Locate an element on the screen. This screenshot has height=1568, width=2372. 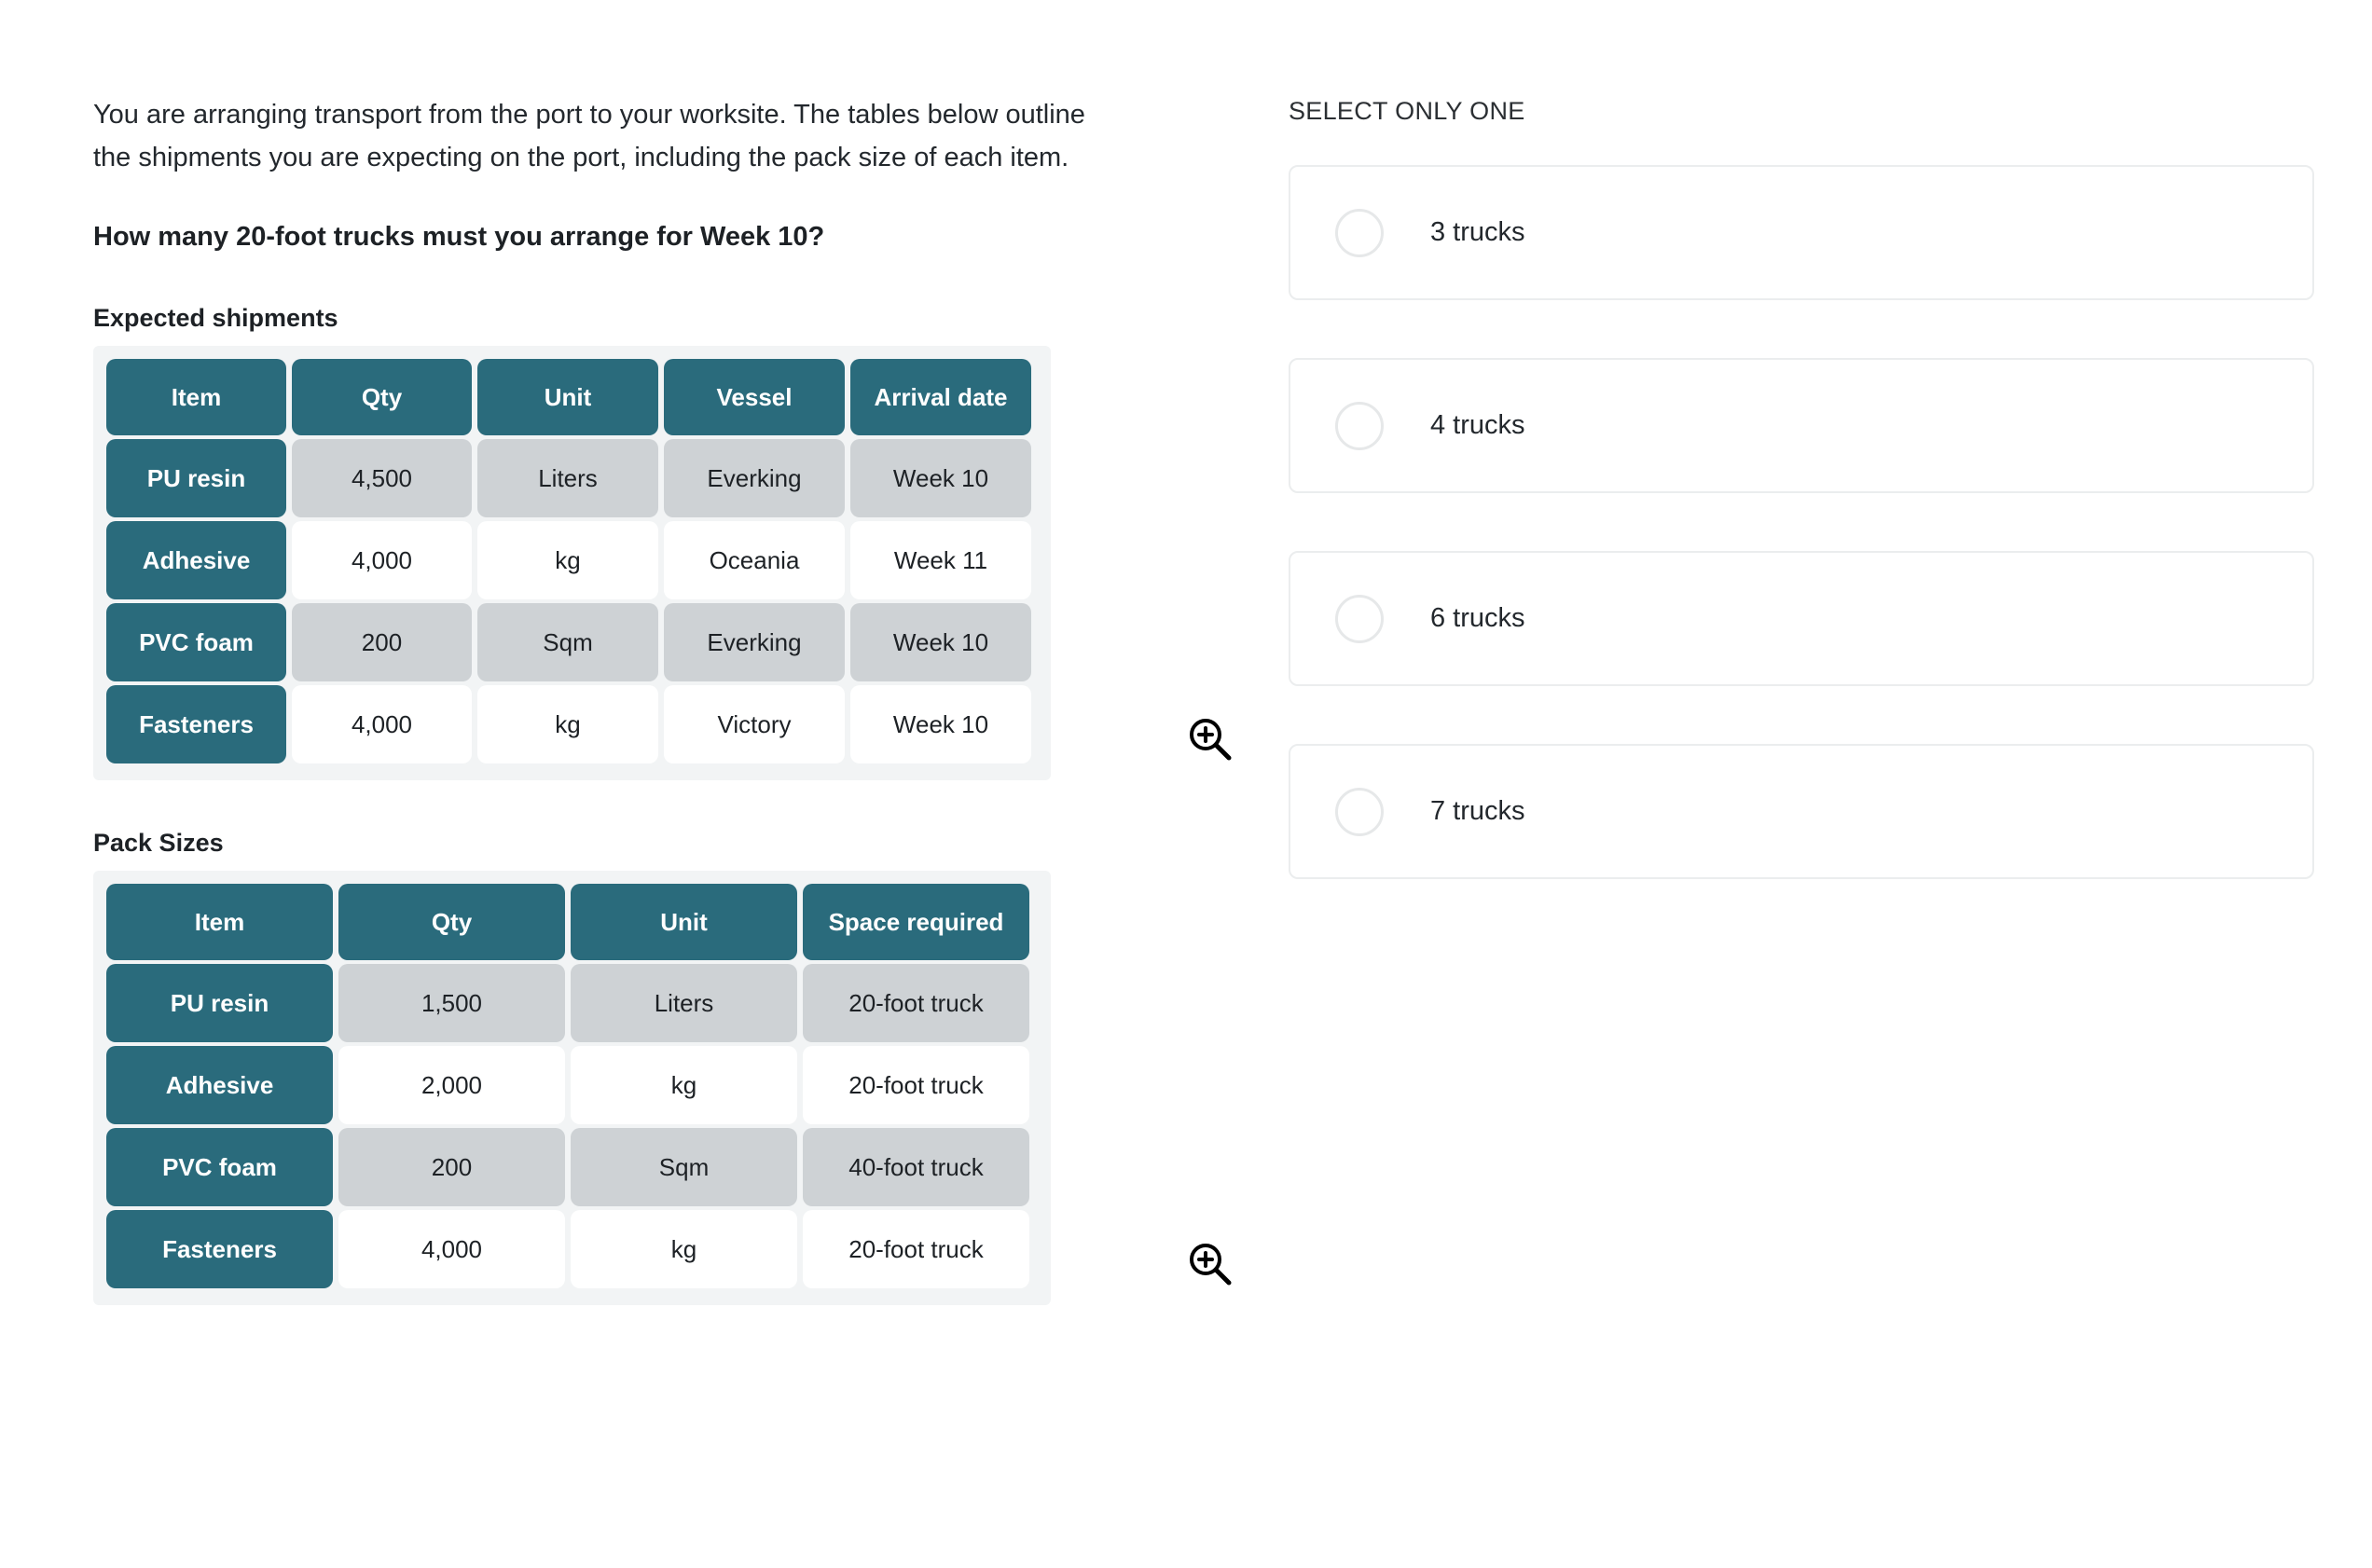
table-cell: 4,500 is located at coordinates (382, 478).